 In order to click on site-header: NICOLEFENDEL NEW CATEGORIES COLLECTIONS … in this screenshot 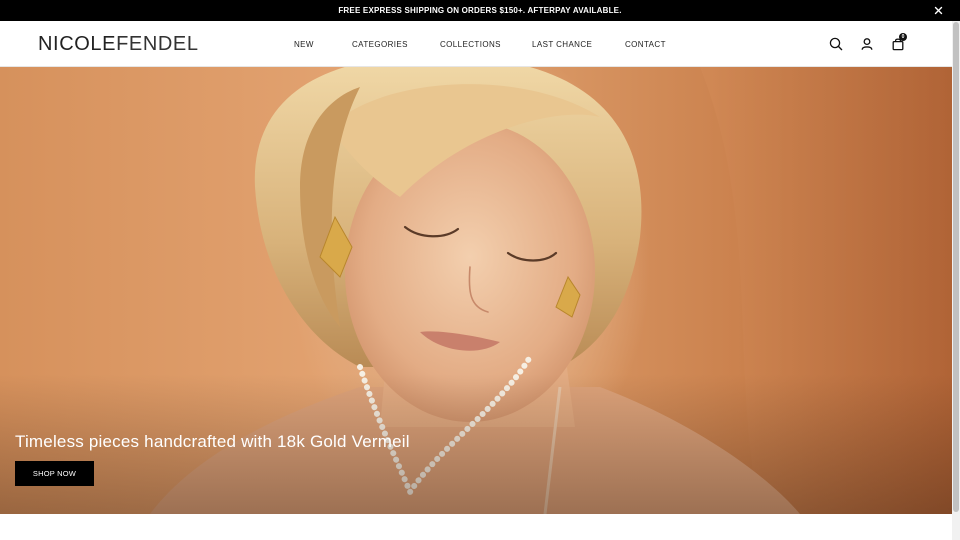, I will do `click(476, 44)`.